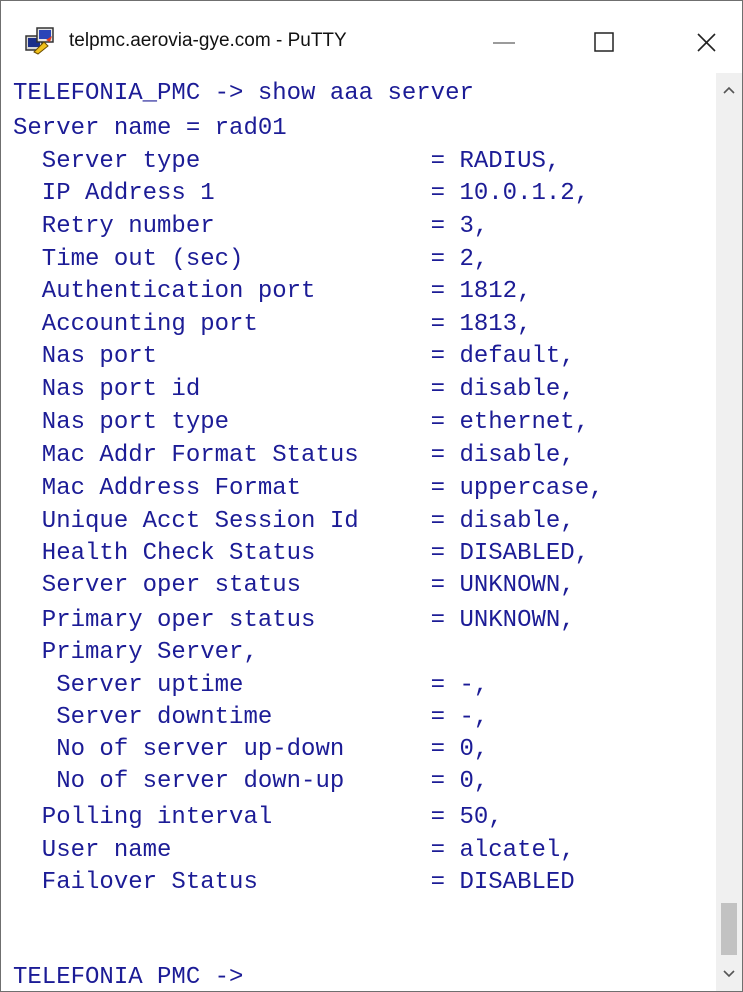 The width and height of the screenshot is (743, 992). What do you see at coordinates (251, 259) in the screenshot?
I see `terminal-line: Time out (sec) = 2,` at bounding box center [251, 259].